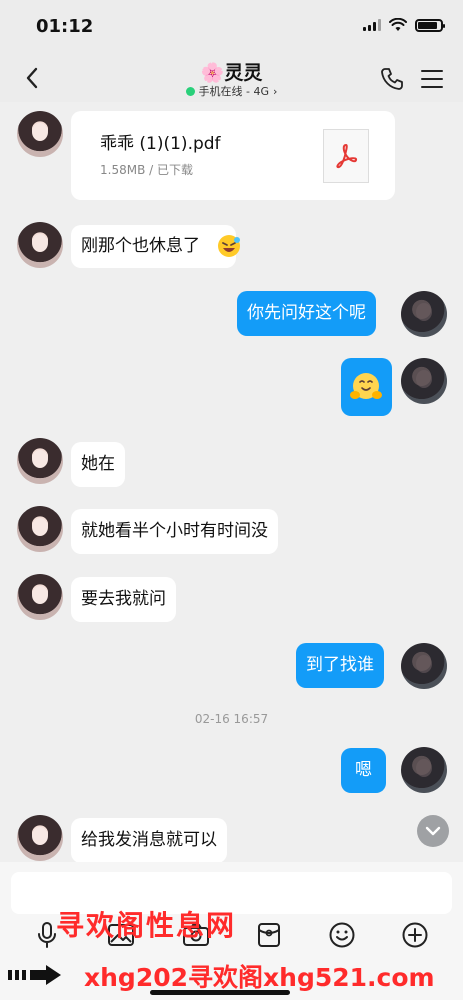 The image size is (463, 1000). Describe the element at coordinates (311, 977) in the screenshot. I see `watermark-url-part2: 寻欢阁xhg521.com` at that location.